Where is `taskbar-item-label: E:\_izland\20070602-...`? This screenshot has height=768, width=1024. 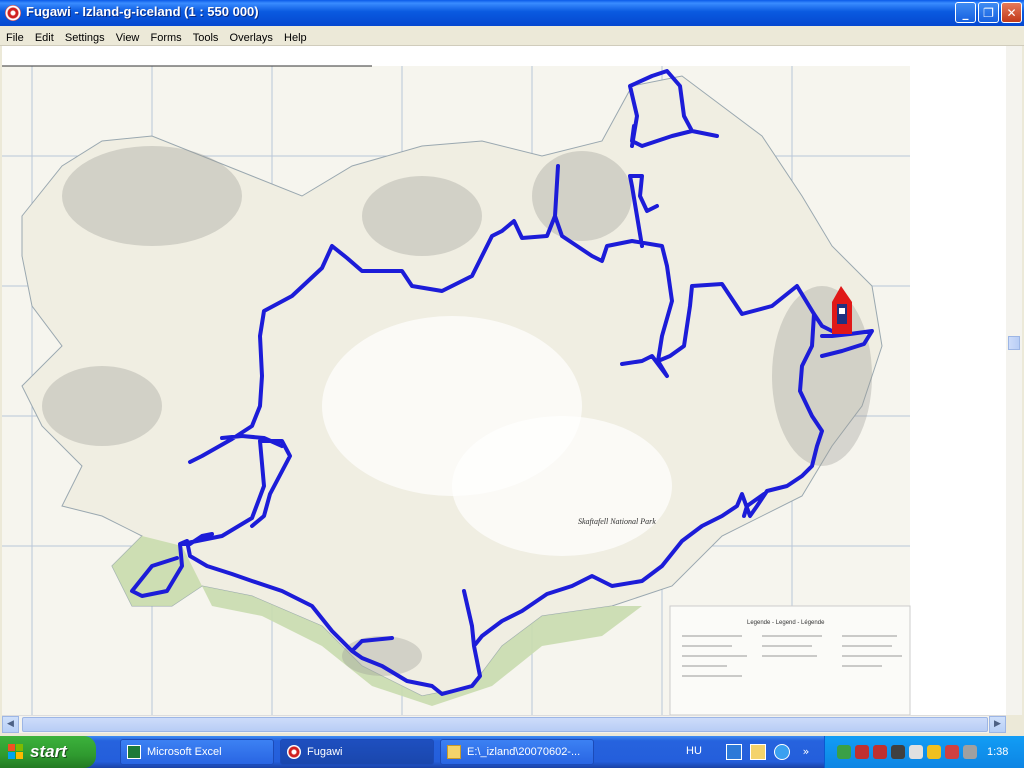 taskbar-item-label: E:\_izland\20070602-... is located at coordinates (524, 752).